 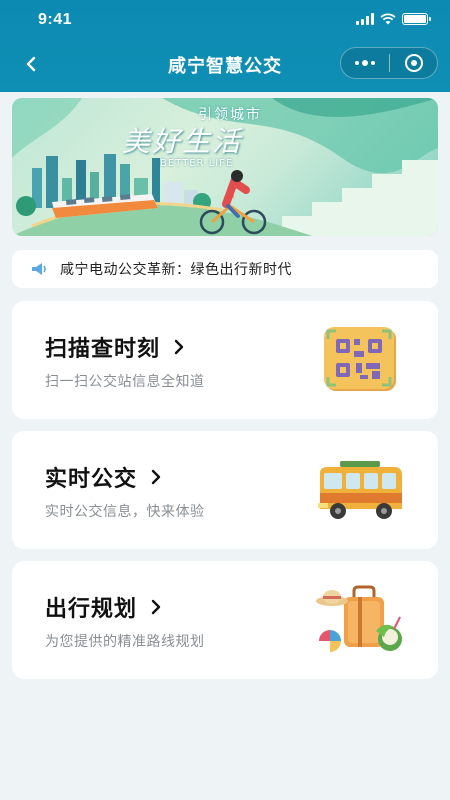 What do you see at coordinates (225, 360) in the screenshot?
I see `scan-timetable-card: 扫描查时刻 扫一扫公交站信息全知道` at bounding box center [225, 360].